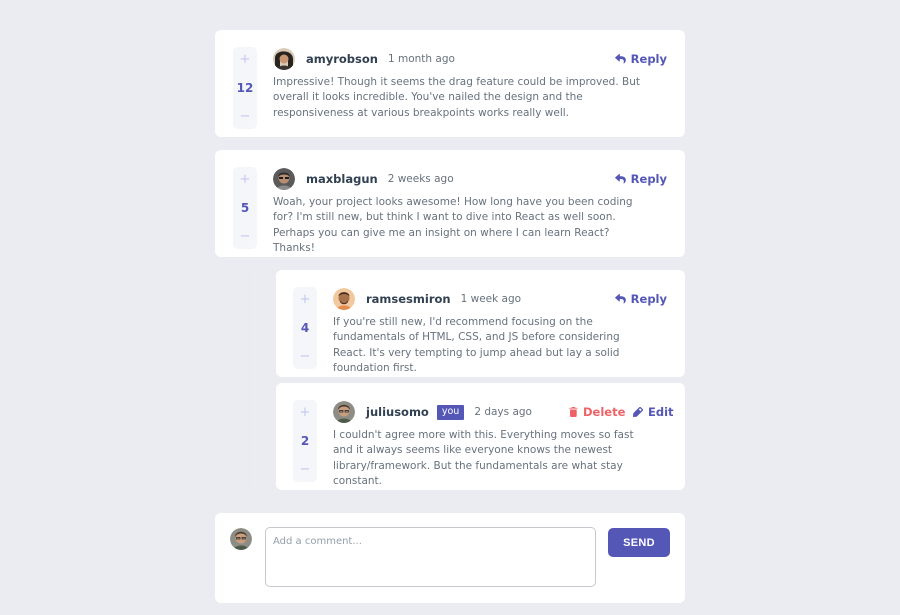 The image size is (900, 615). What do you see at coordinates (503, 412) in the screenshot?
I see `timestamp: 2 days ago` at bounding box center [503, 412].